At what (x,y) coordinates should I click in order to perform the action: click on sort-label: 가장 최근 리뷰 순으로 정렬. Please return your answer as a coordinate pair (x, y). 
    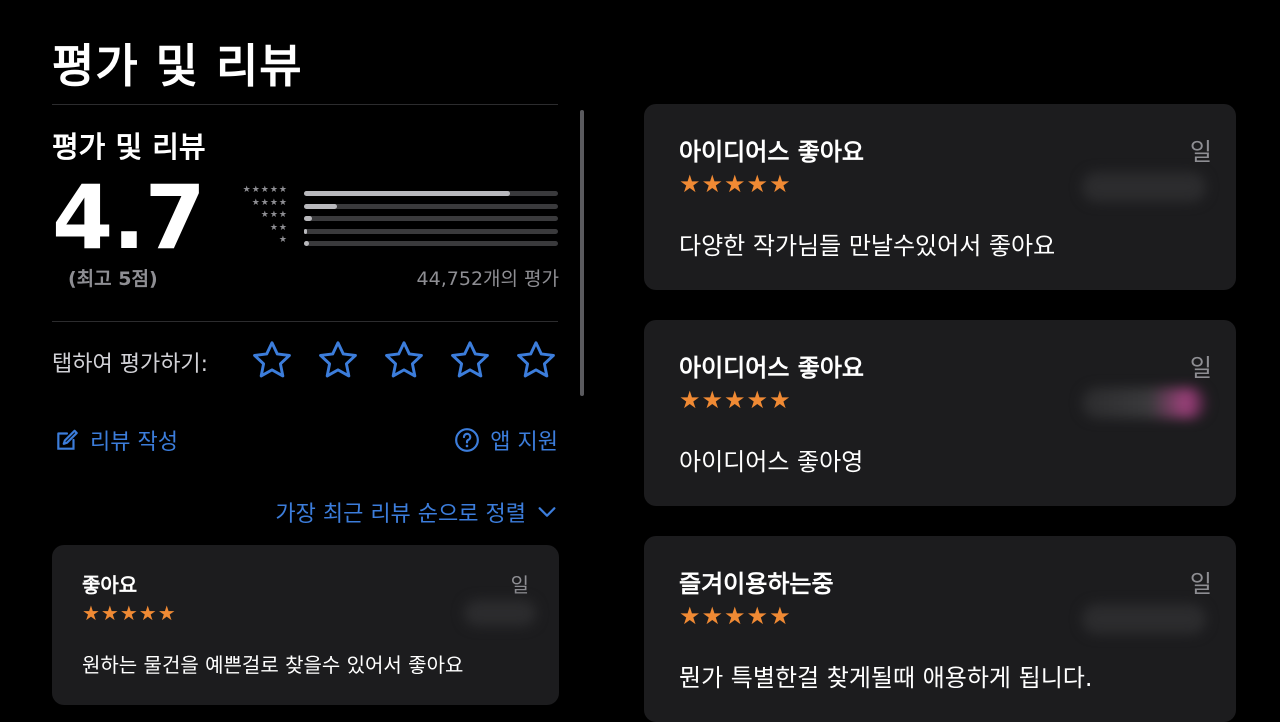
    Looking at the image, I should click on (400, 514).